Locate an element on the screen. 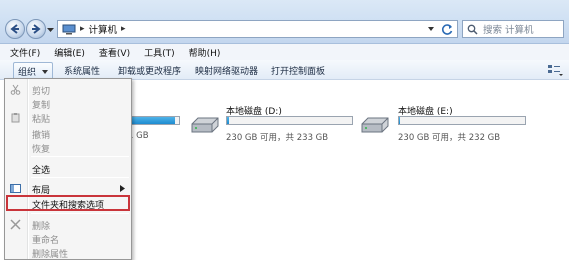  clipboard-icon is located at coordinates (15, 118).